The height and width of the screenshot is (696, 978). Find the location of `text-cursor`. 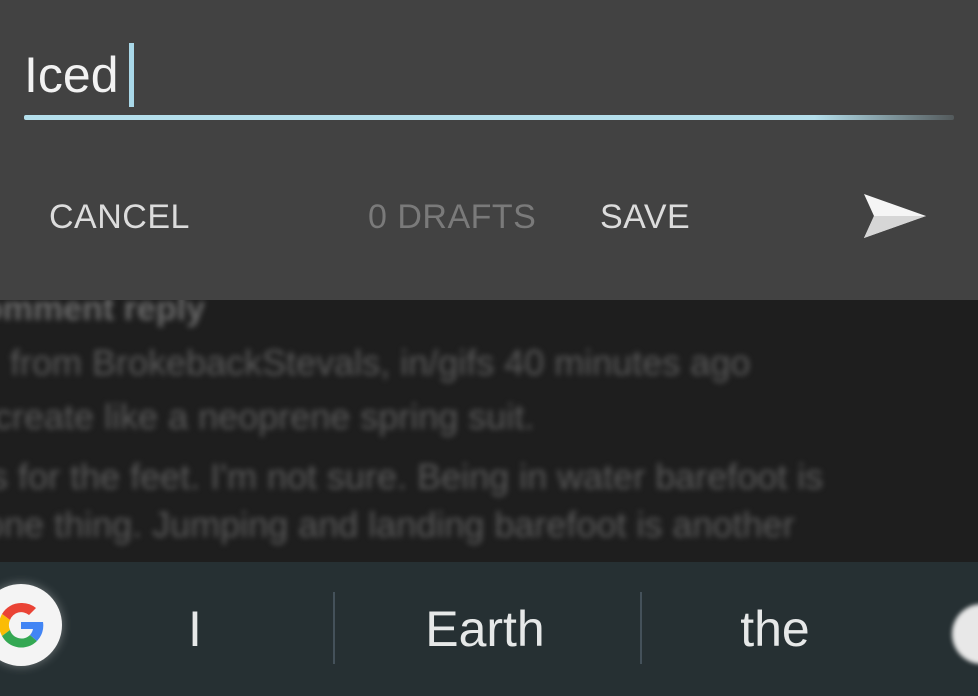

text-cursor is located at coordinates (131, 75).